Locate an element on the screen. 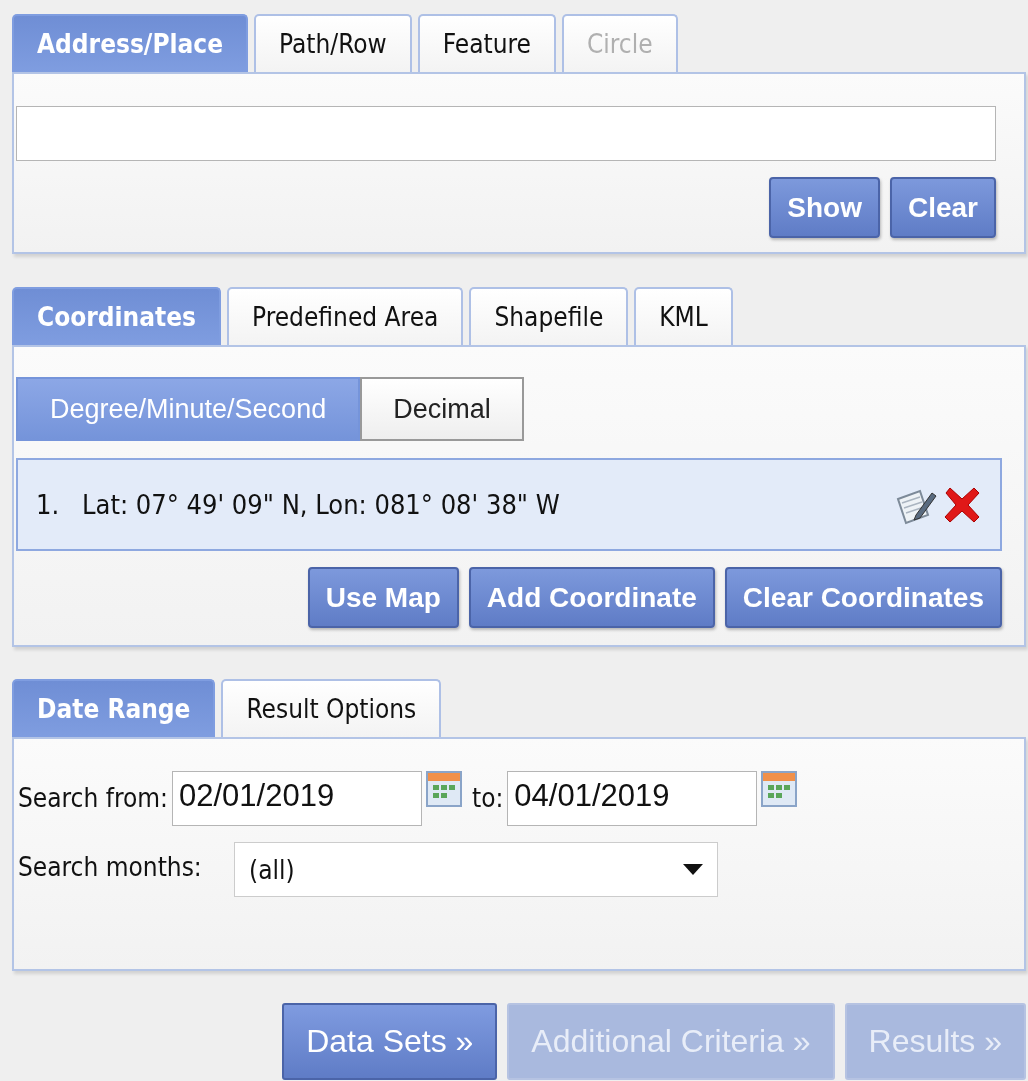  format-toggle-button: Degree/Minute/Second is located at coordinates (188, 409).